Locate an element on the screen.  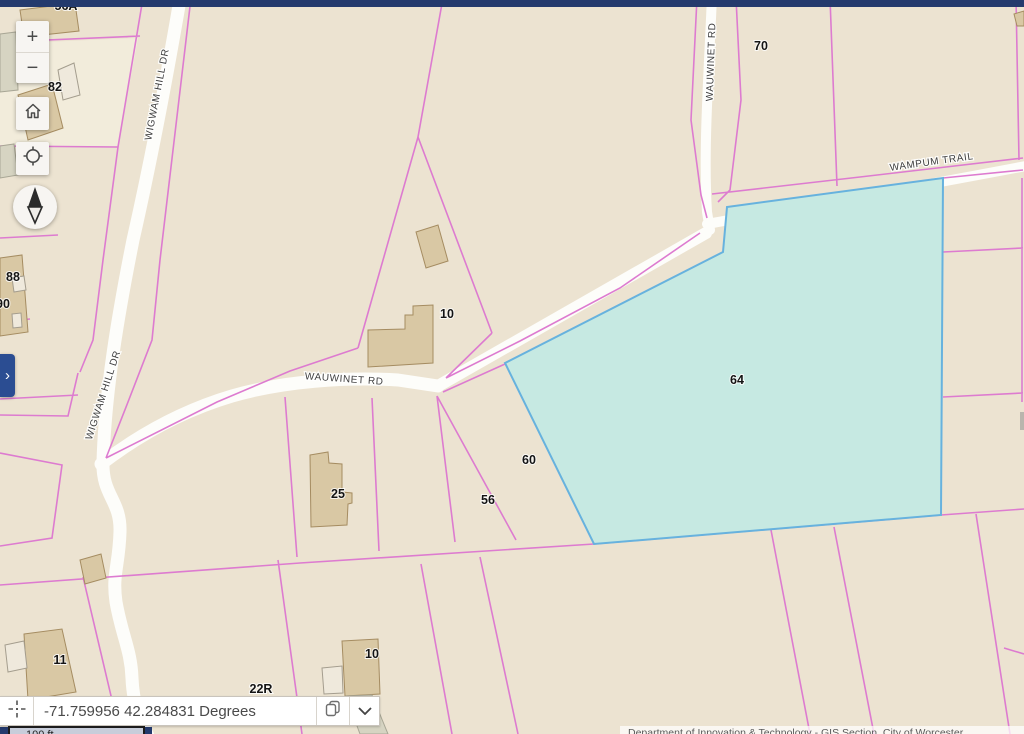
road-label: WAUWINET RD is located at coordinates (712, 61).